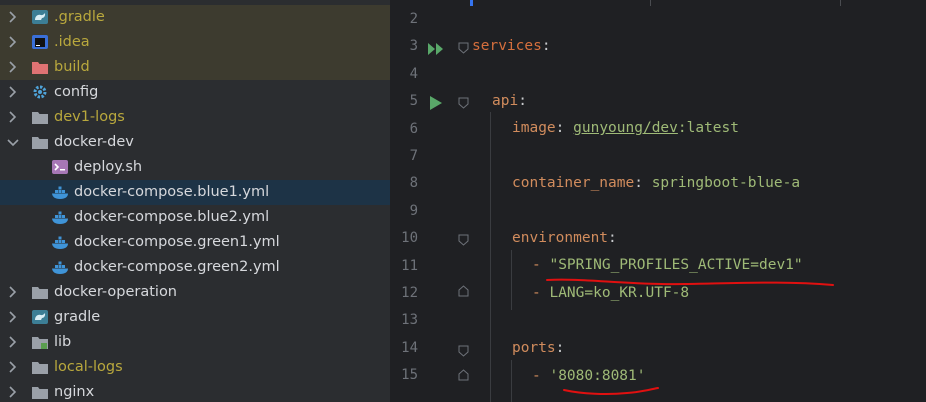 This screenshot has height=402, width=926. Describe the element at coordinates (195, 367) in the screenshot. I see `tree-item: local-logs` at that location.